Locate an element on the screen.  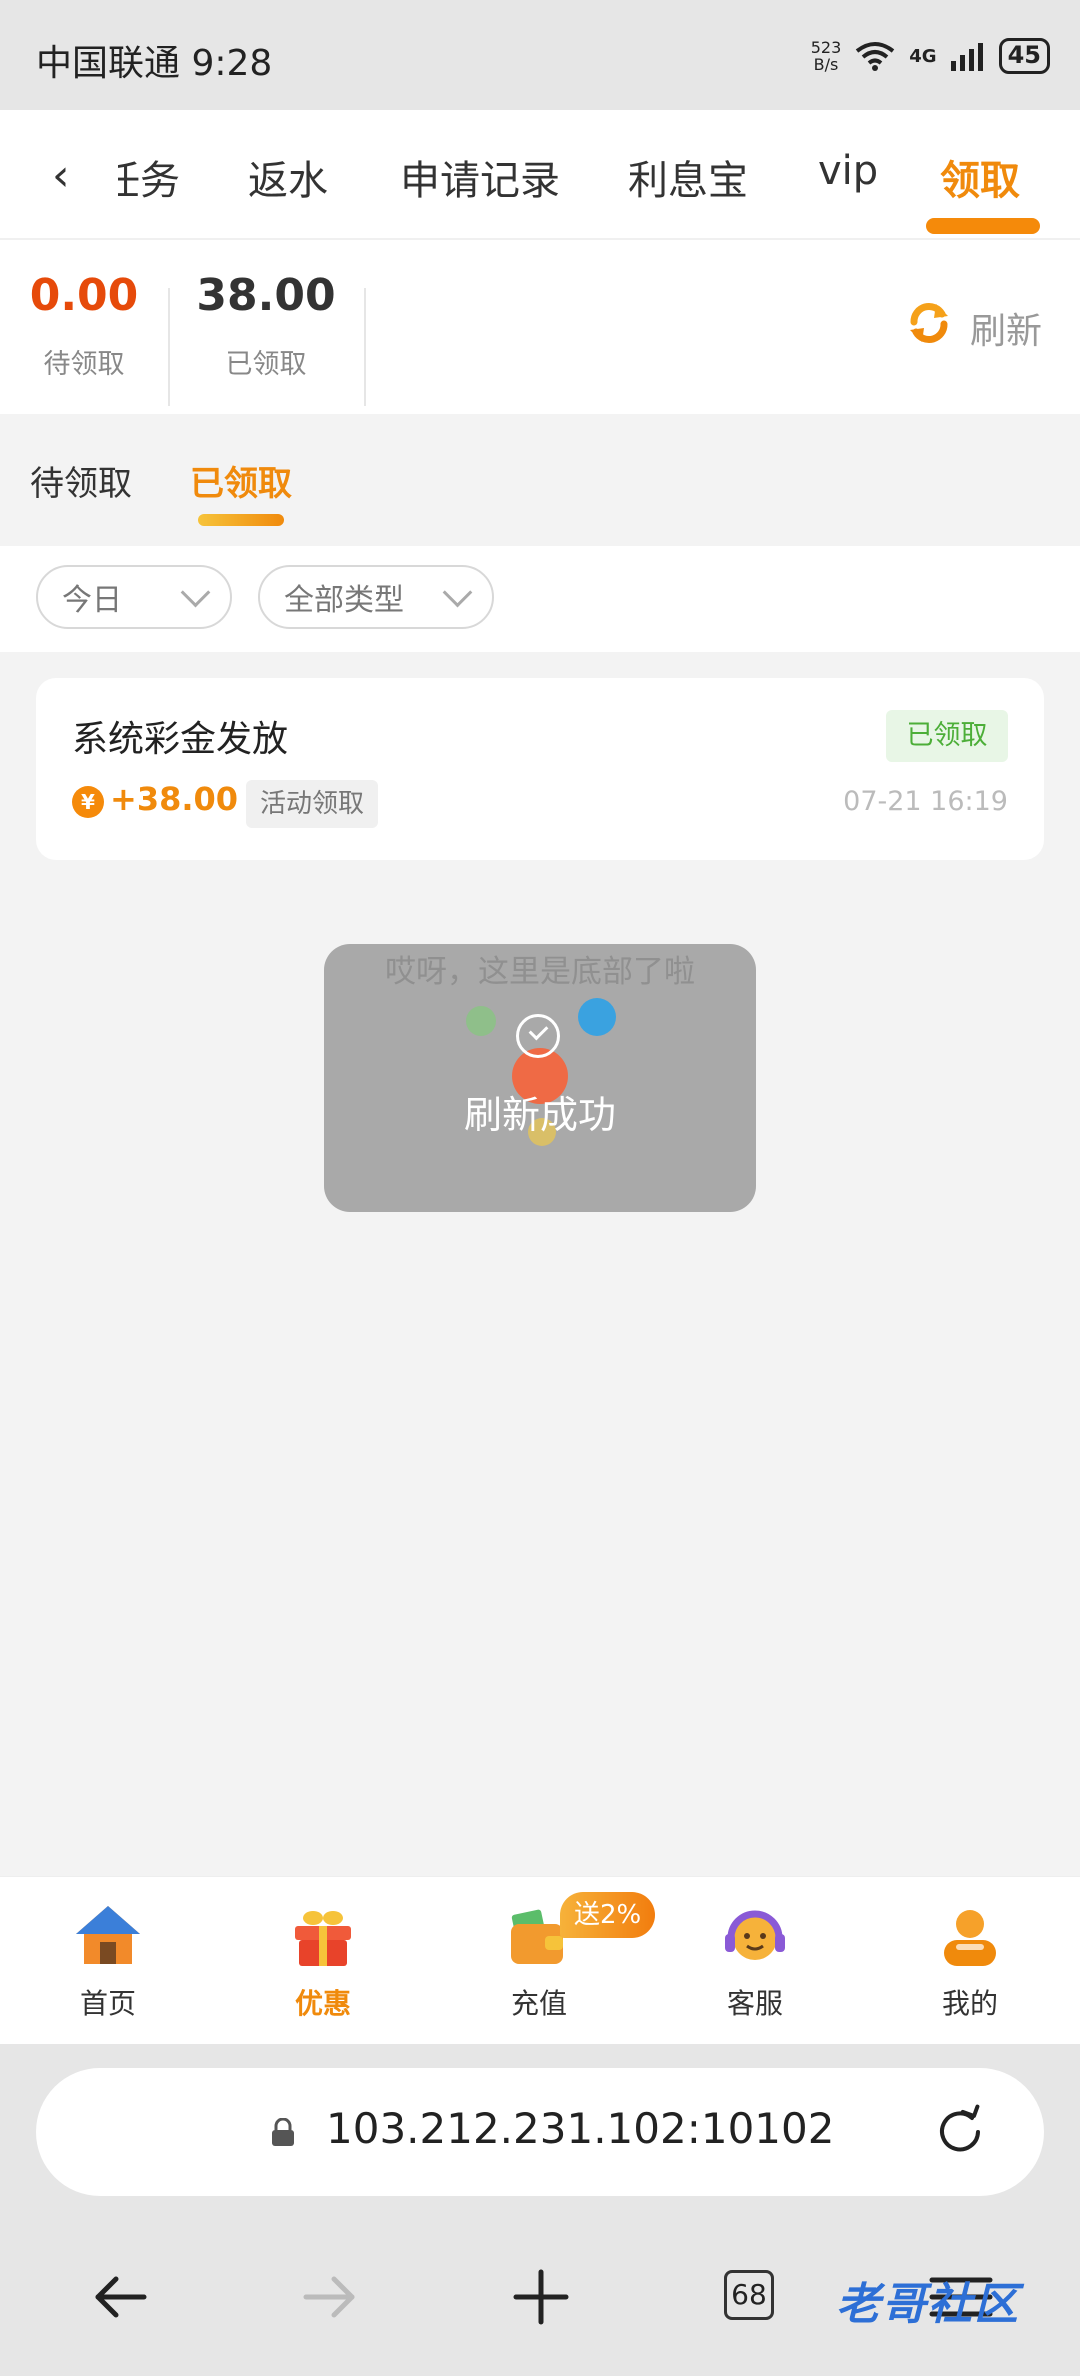
reload-icon is located at coordinates (960, 2132).